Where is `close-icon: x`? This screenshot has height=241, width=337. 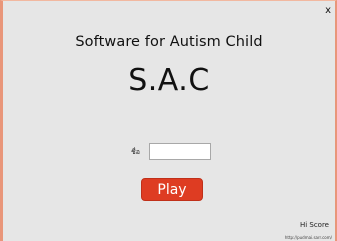
close-icon: x is located at coordinates (328, 11).